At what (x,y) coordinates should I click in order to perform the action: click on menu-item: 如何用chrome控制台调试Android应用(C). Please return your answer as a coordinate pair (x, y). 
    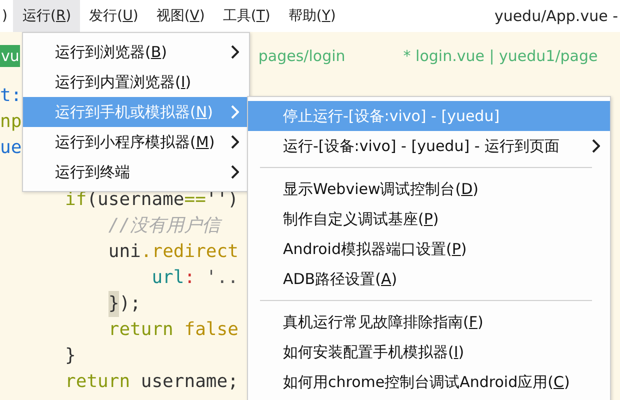
    Looking at the image, I should click on (429, 382).